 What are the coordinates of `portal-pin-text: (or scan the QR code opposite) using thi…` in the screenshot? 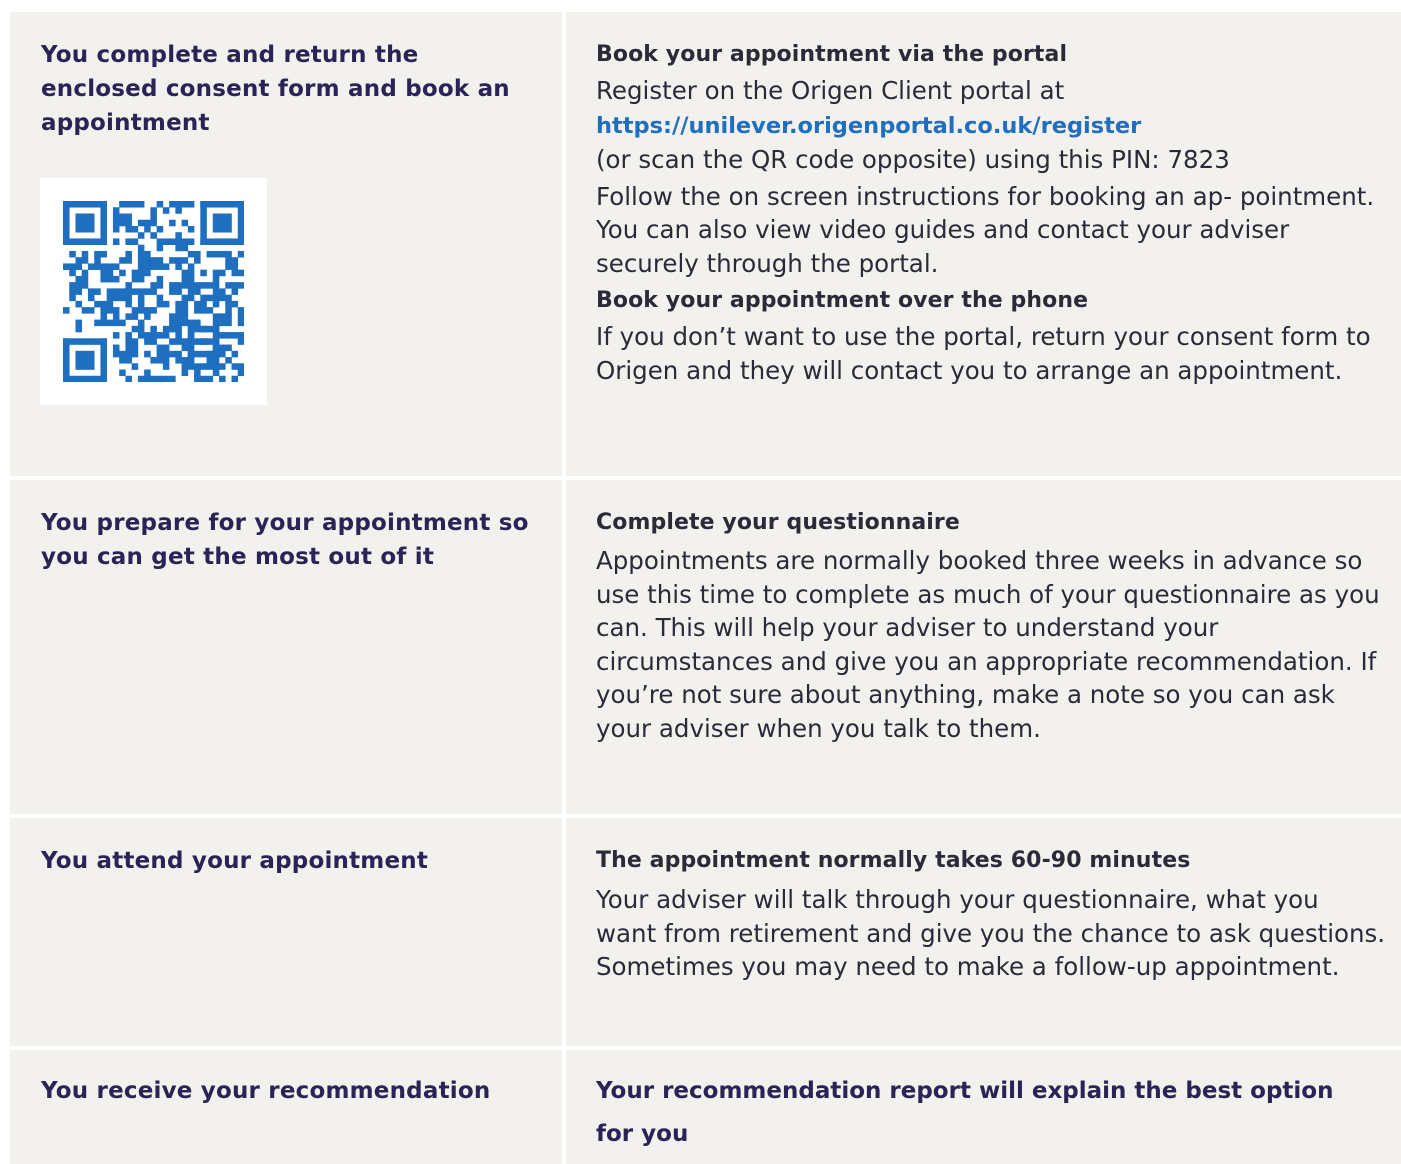 It's located at (913, 159).